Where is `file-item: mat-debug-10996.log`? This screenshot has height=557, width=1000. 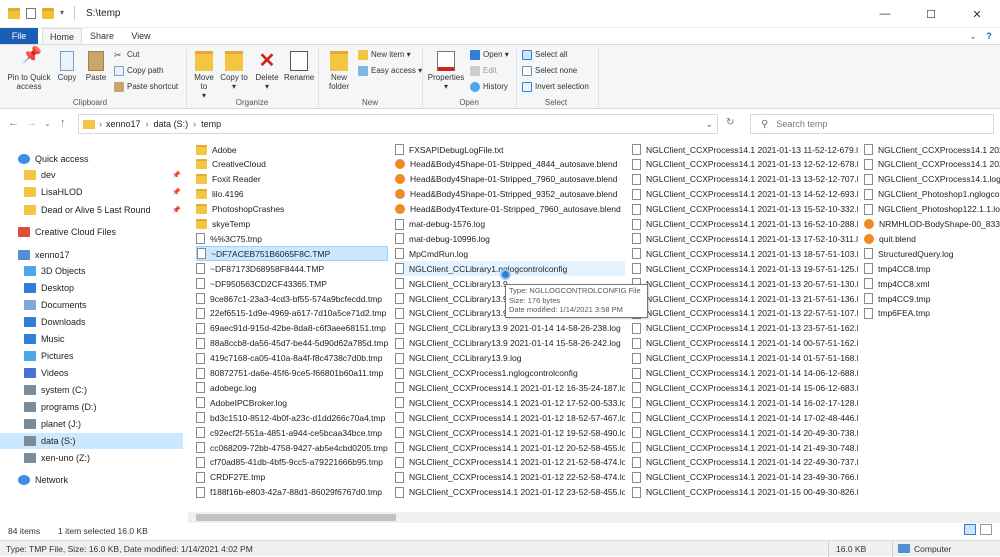
file-item: mat-debug-10996.log is located at coordinates (510, 238).